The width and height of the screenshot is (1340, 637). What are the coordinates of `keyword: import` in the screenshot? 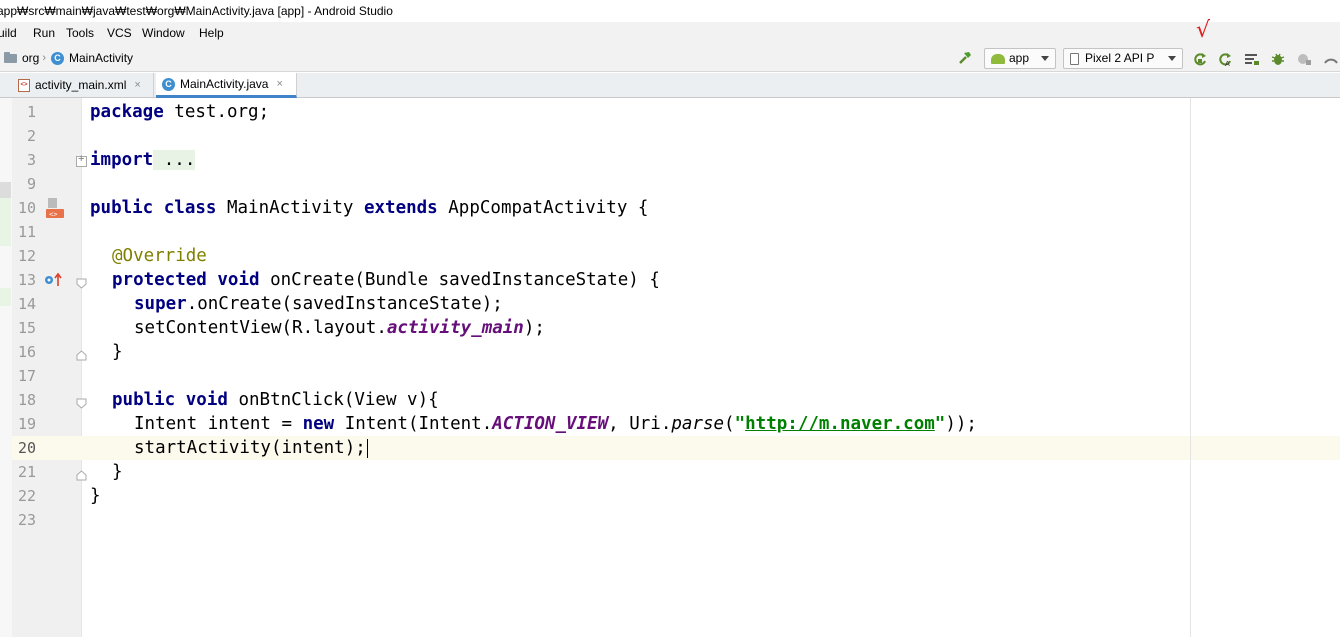 It's located at (122, 160).